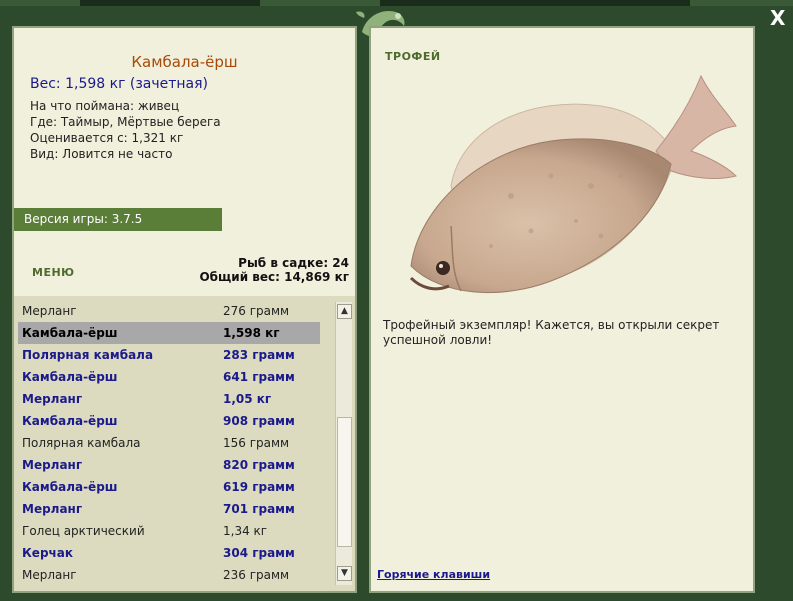 This screenshot has height=601, width=793. What do you see at coordinates (259, 465) in the screenshot?
I see `list-item-weight: 820 грамм` at bounding box center [259, 465].